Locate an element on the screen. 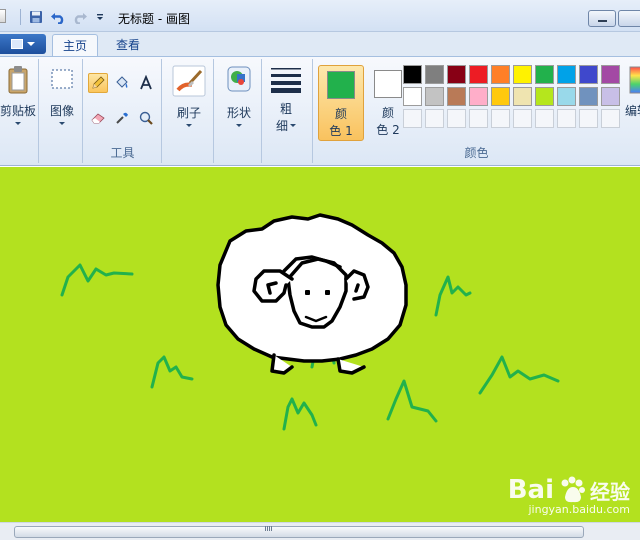 The height and width of the screenshot is (540, 640). menu-icon is located at coordinates (17, 44).